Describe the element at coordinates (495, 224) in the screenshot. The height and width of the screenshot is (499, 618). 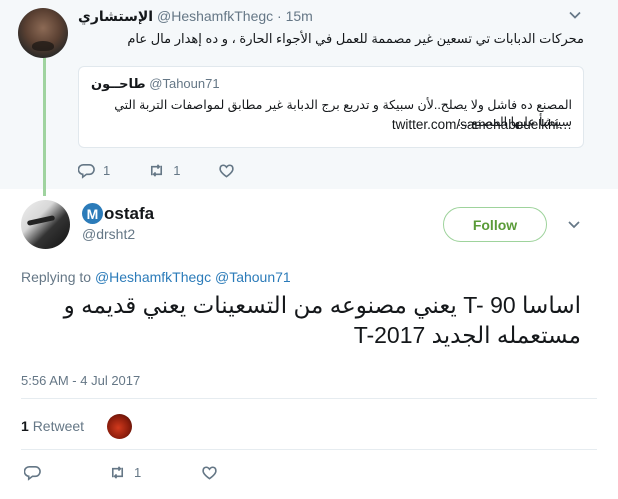
I see `follow-button: Follow` at that location.